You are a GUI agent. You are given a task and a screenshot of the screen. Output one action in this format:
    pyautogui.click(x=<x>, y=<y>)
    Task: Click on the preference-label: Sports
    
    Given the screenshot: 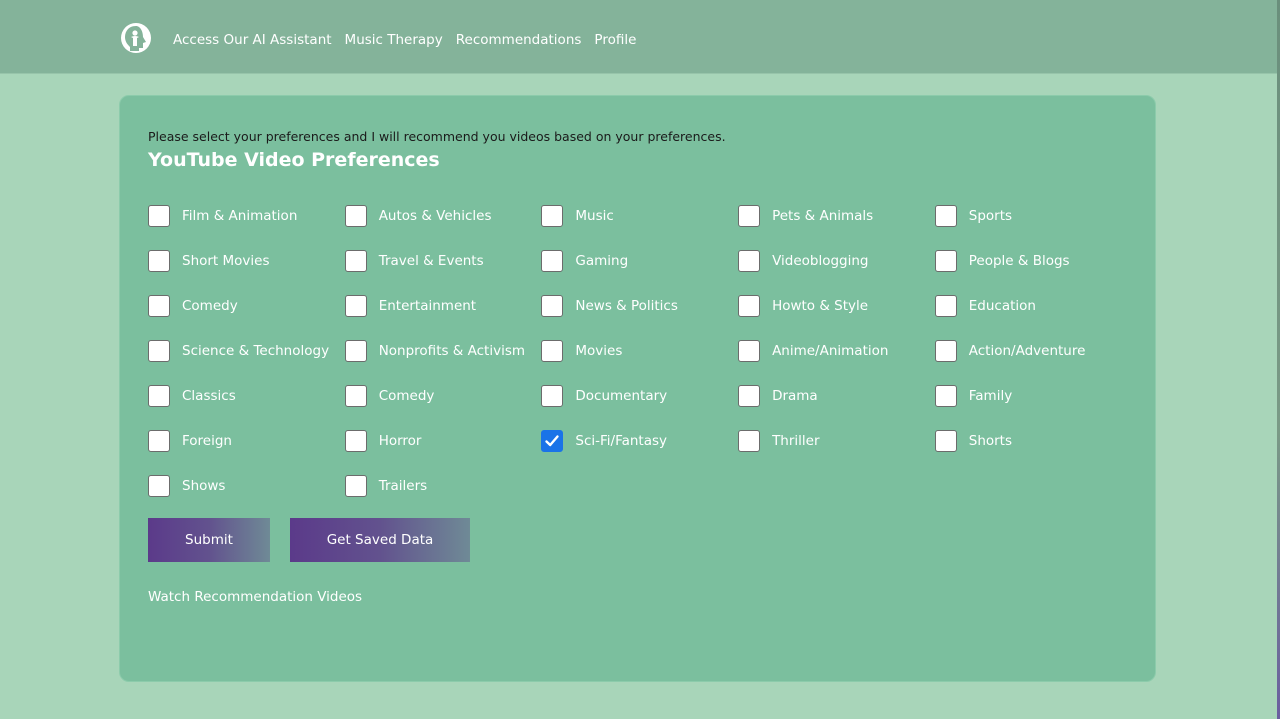 What is the action you would take?
    pyautogui.click(x=990, y=216)
    